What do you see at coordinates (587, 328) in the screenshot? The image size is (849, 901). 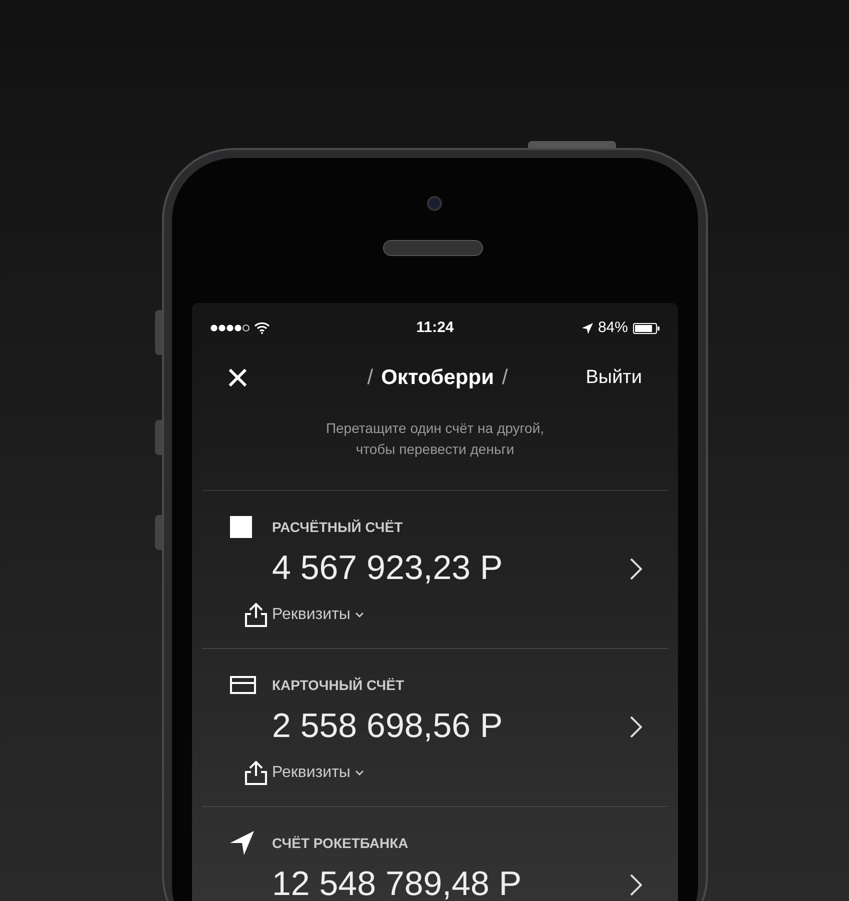 I see `location-arrow-icon` at bounding box center [587, 328].